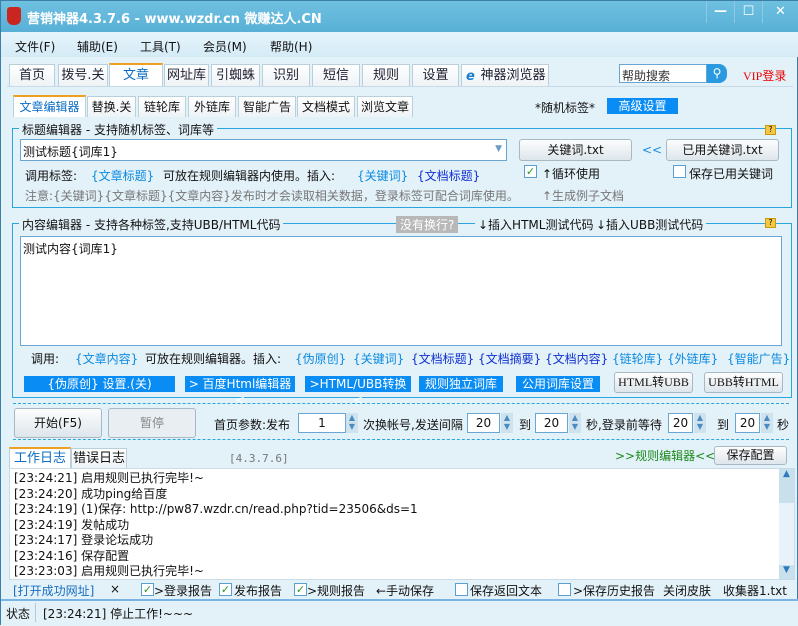 This screenshot has width=798, height=626. Describe the element at coordinates (786, 524) in the screenshot. I see `scrollbar: ▲ ▼` at that location.